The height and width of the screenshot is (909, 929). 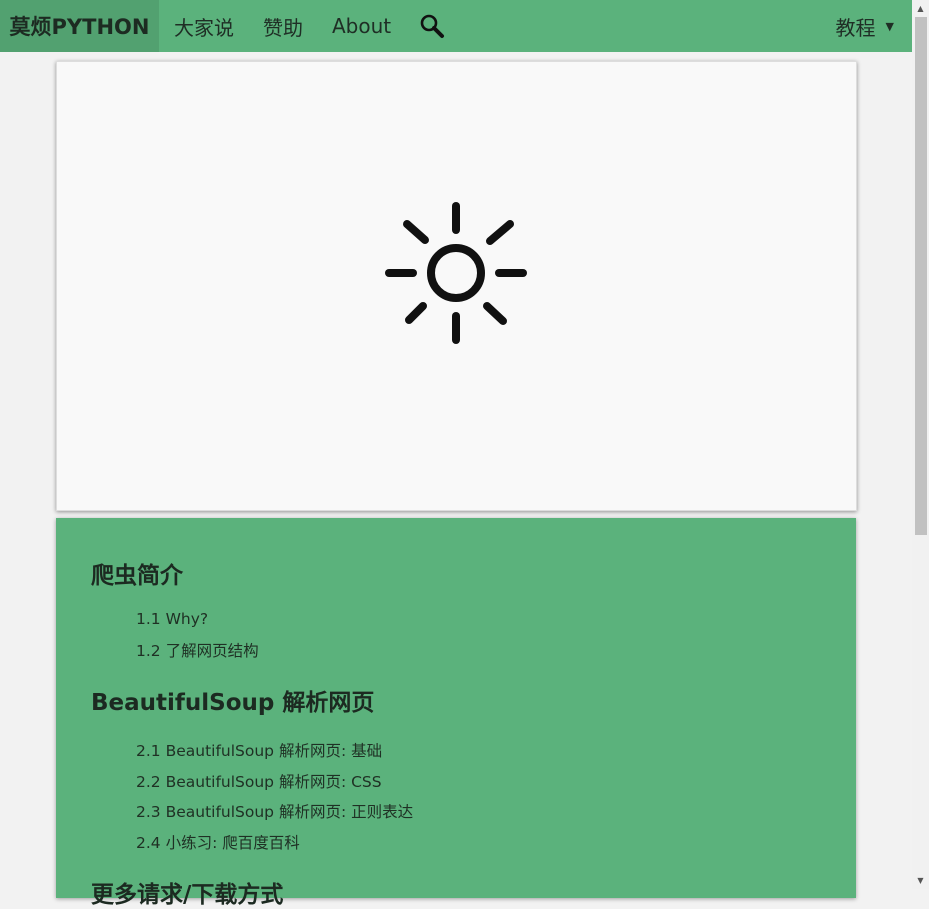 I want to click on nav-item-about: About, so click(x=361, y=26).